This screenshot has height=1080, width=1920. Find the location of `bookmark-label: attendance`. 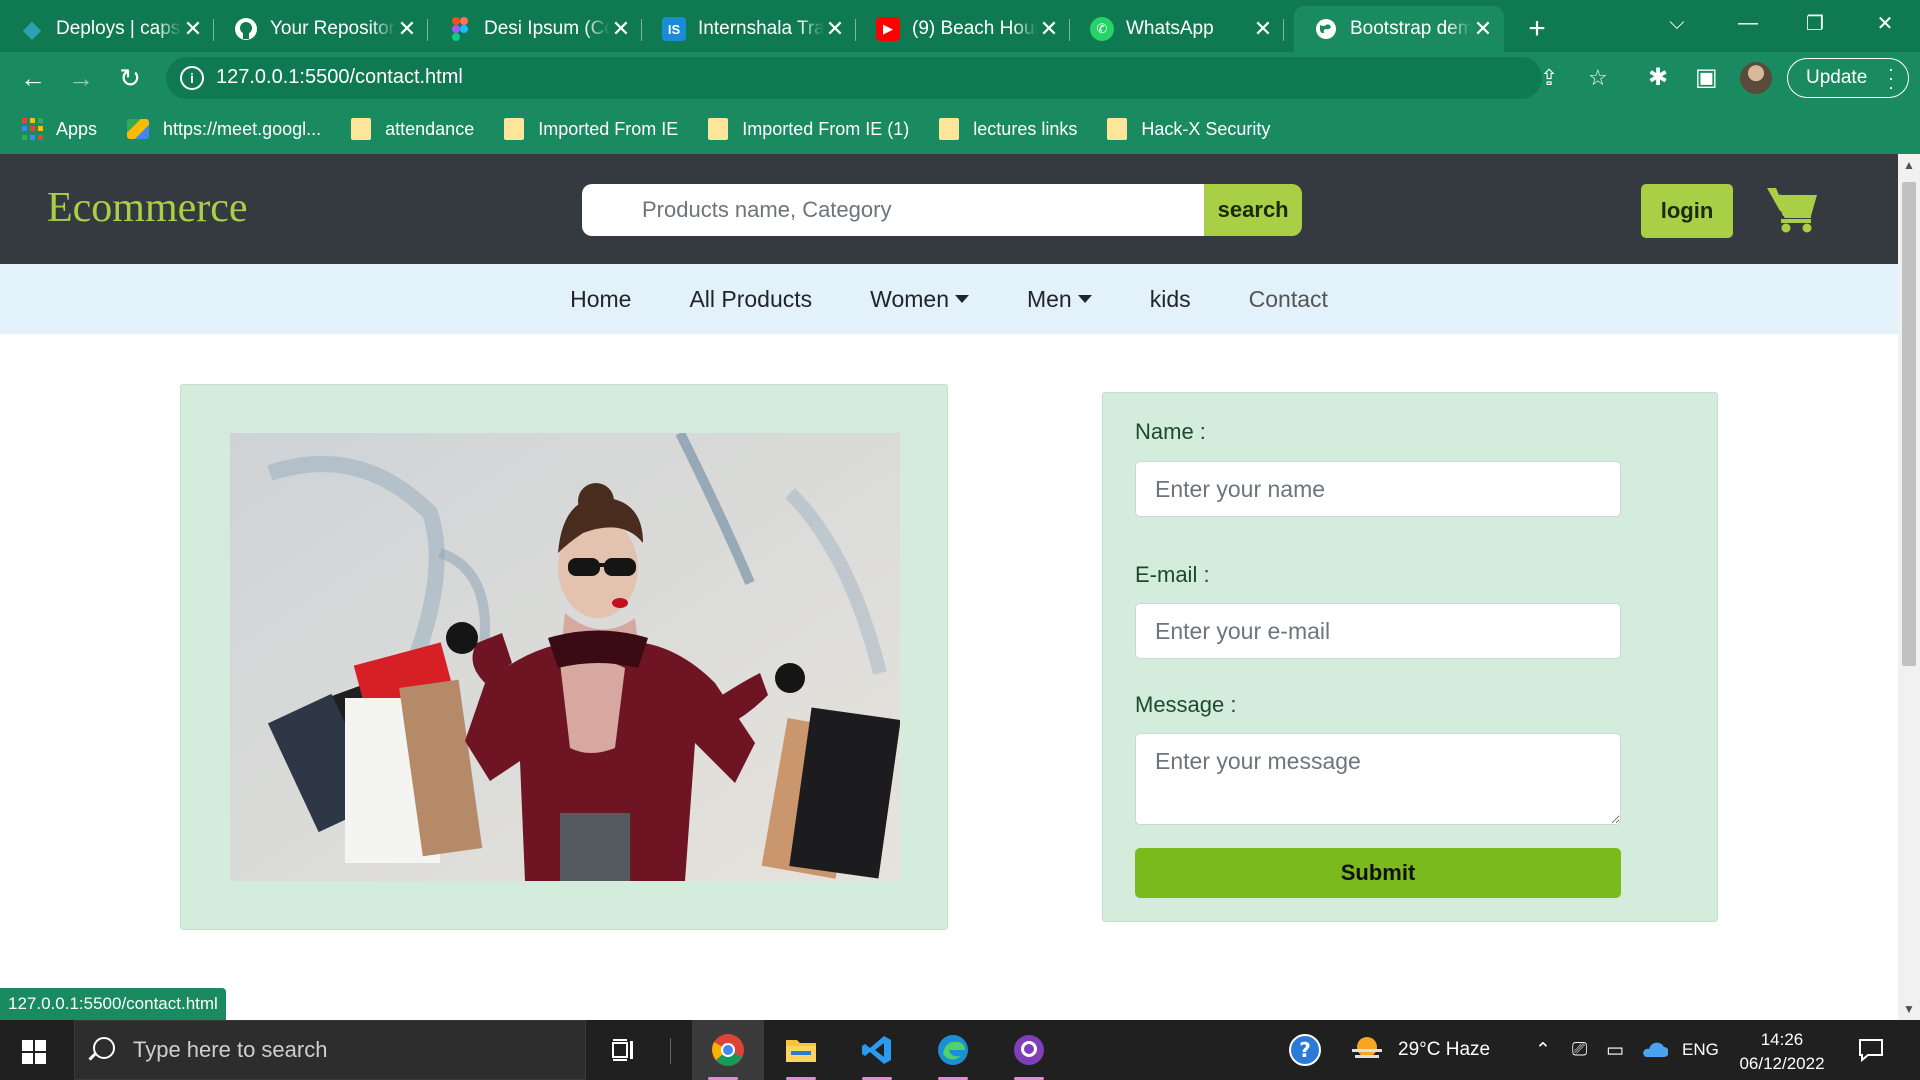

bookmark-label: attendance is located at coordinates (430, 128).